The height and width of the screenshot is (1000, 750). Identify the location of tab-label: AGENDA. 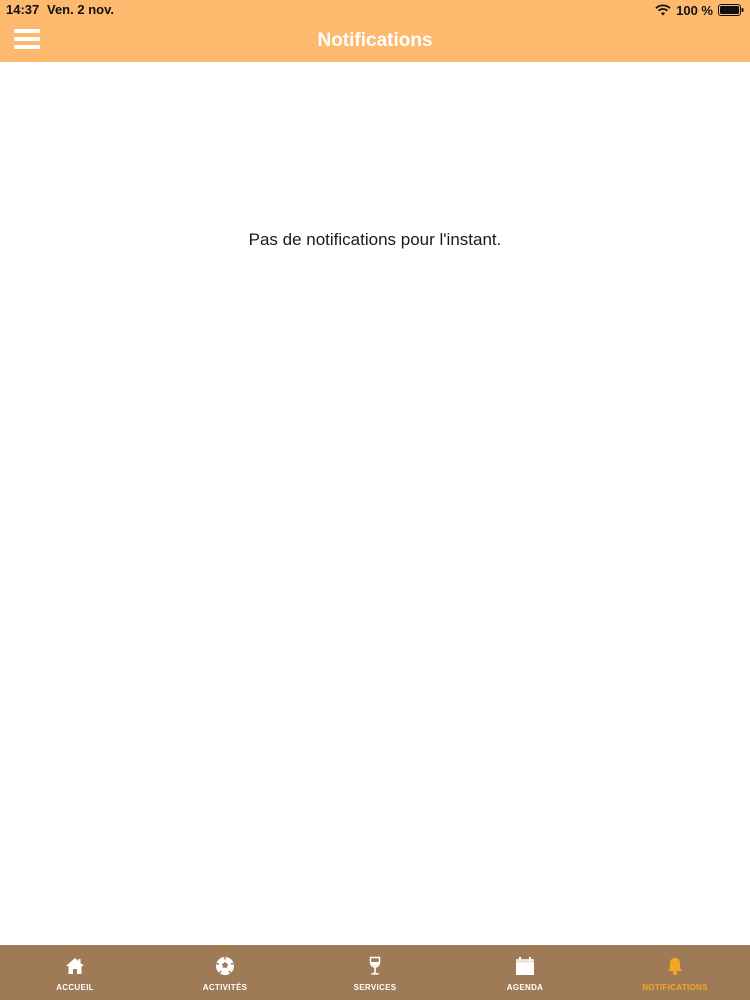
(525, 987).